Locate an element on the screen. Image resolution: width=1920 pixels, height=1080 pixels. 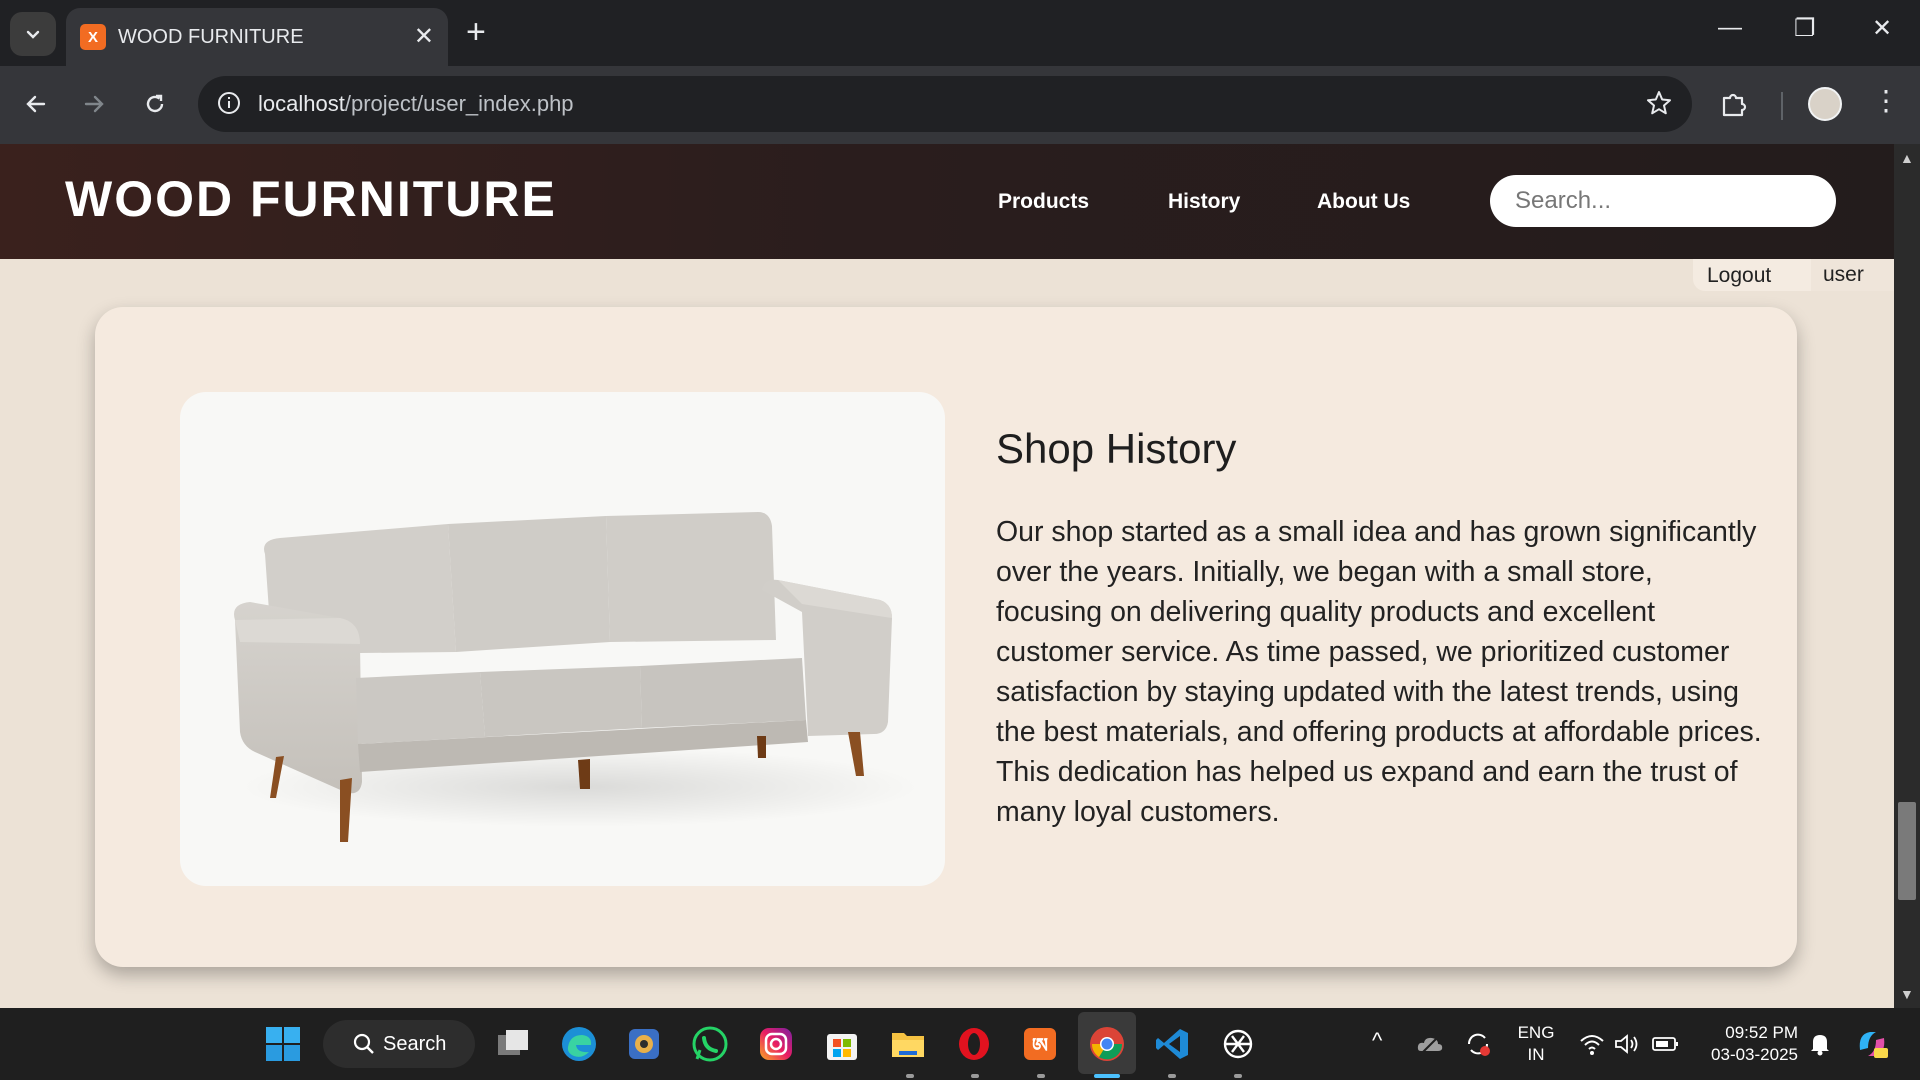
file-explorer-icon is located at coordinates (908, 1044).